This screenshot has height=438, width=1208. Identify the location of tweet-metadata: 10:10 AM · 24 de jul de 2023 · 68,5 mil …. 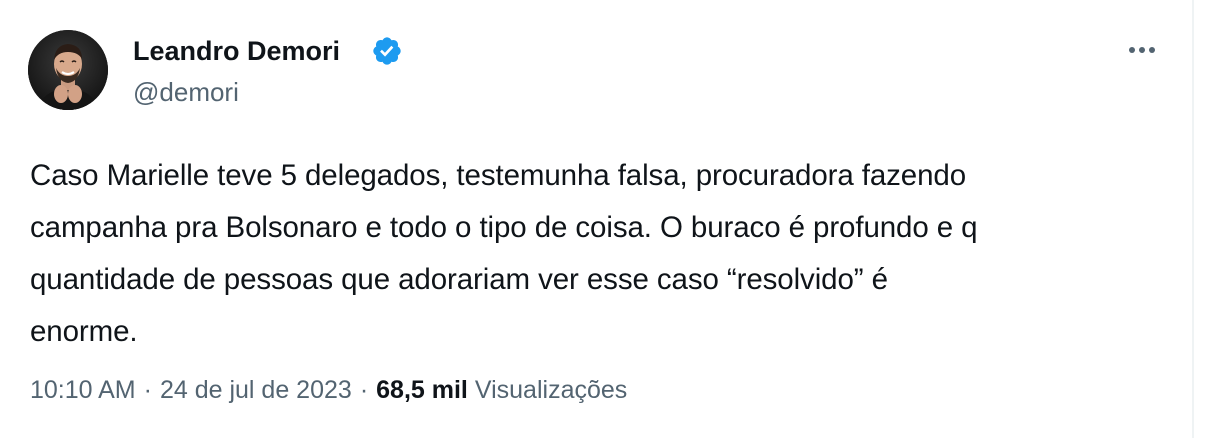
(328, 390).